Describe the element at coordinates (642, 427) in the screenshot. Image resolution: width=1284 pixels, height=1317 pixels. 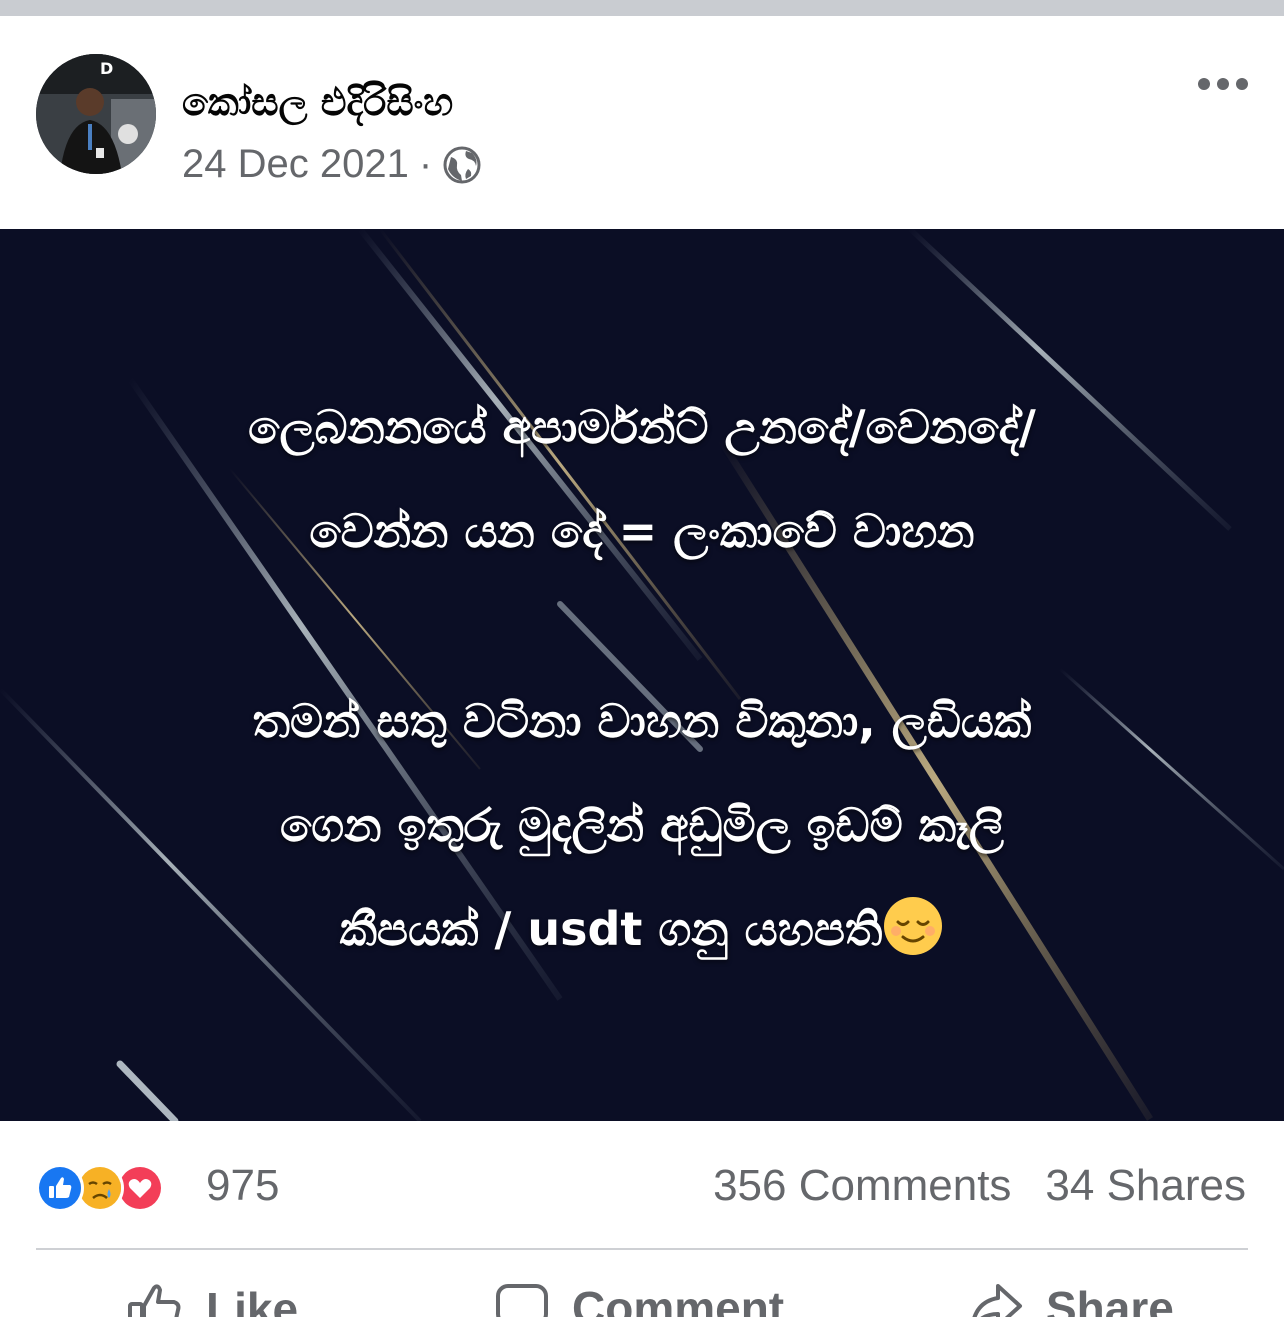
I see `image-text-line: ලෙබනනයේ අපාර්මන්ට් උනදේ/වෙනදේ/` at that location.